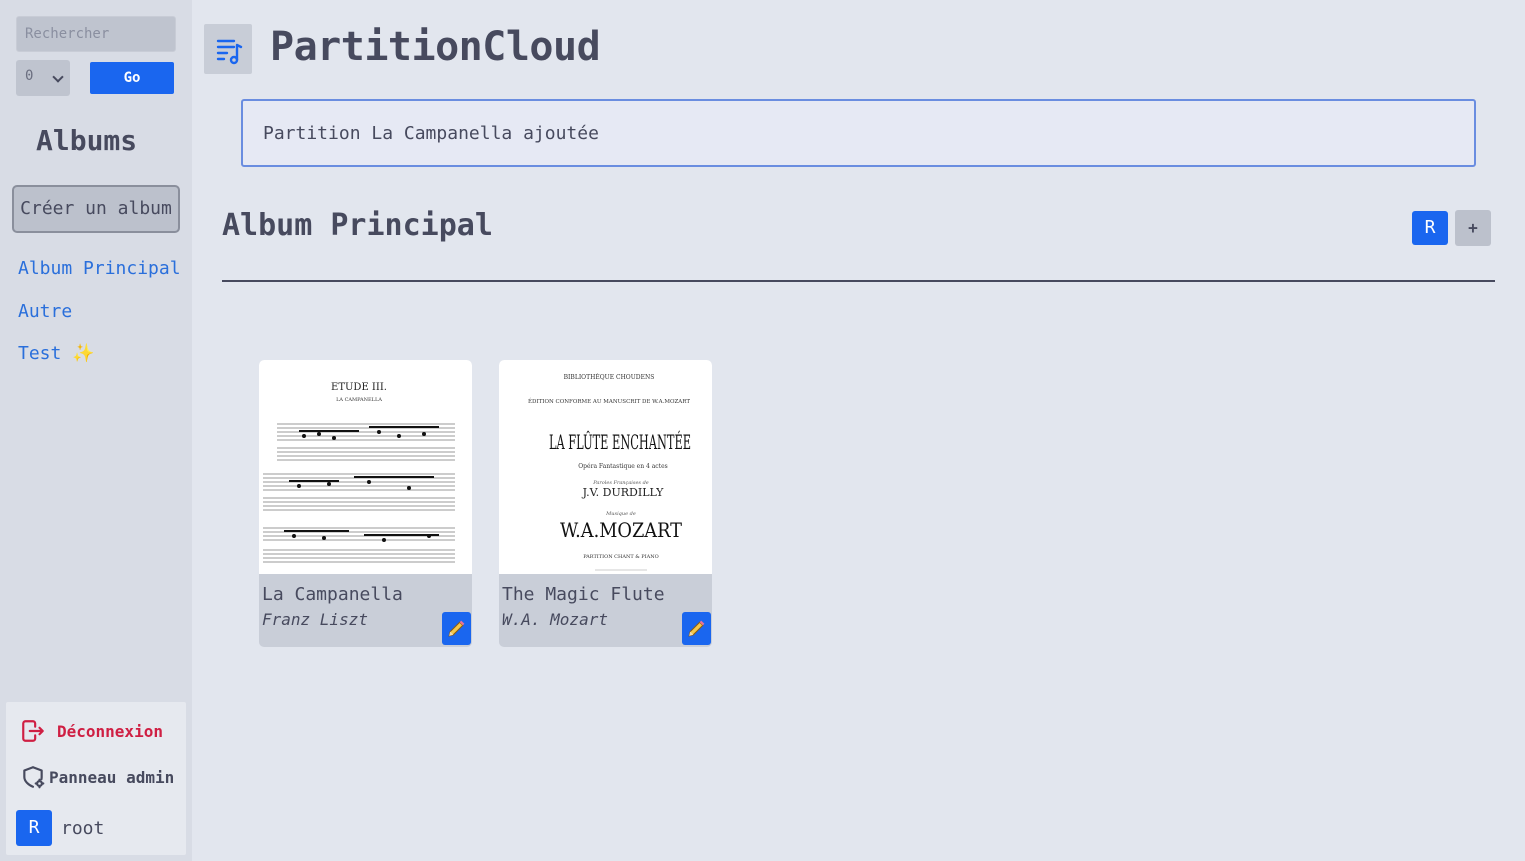 This screenshot has height=861, width=1525. What do you see at coordinates (33, 731) in the screenshot?
I see `logout-icon` at bounding box center [33, 731].